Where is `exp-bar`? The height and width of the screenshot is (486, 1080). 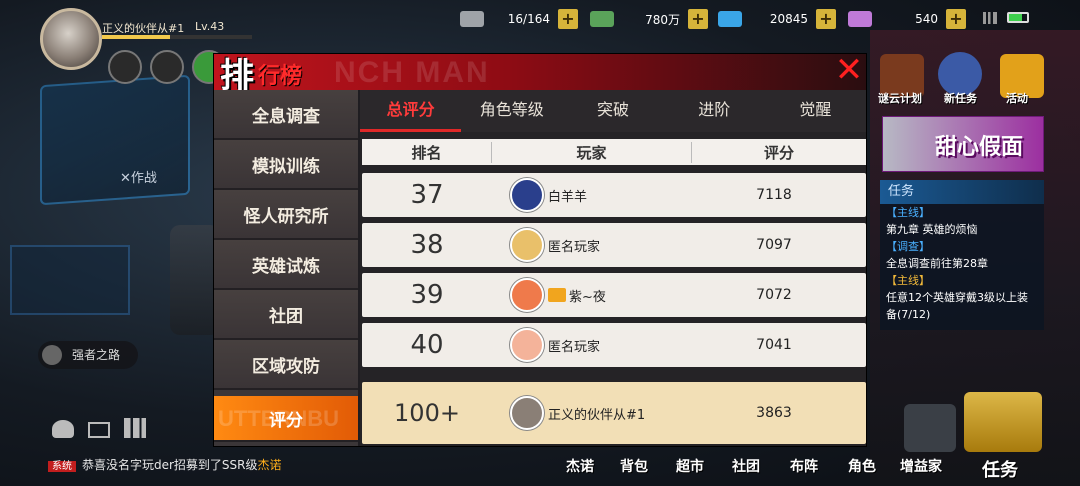
exp-bar is located at coordinates (177, 37).